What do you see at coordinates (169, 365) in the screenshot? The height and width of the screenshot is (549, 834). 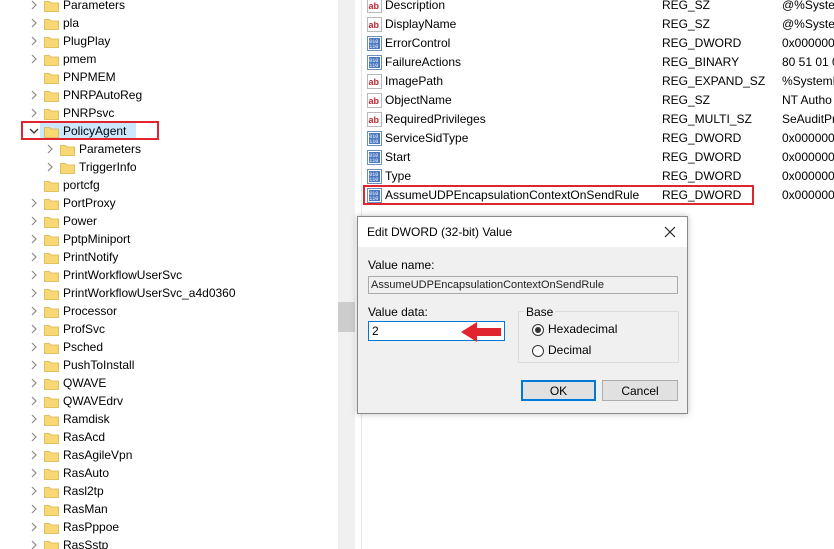 I see `tree-item: PushToInstall` at bounding box center [169, 365].